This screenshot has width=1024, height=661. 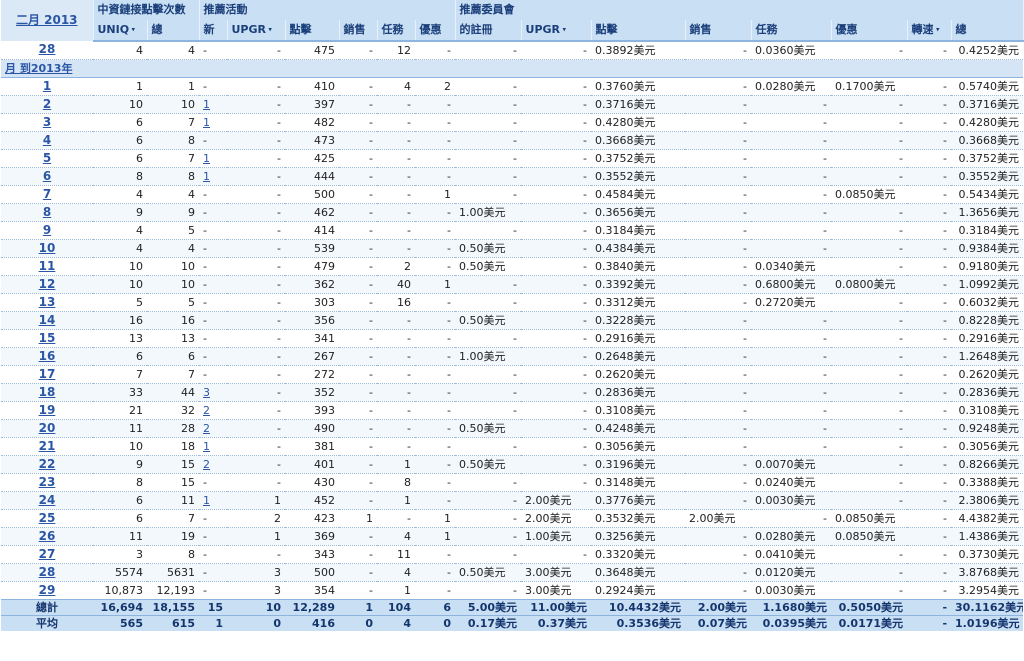 What do you see at coordinates (512, 230) in the screenshot?
I see `table-row: 9 4 5- -414- - - - -0.3184美元 - - - -0.3184美元` at bounding box center [512, 230].